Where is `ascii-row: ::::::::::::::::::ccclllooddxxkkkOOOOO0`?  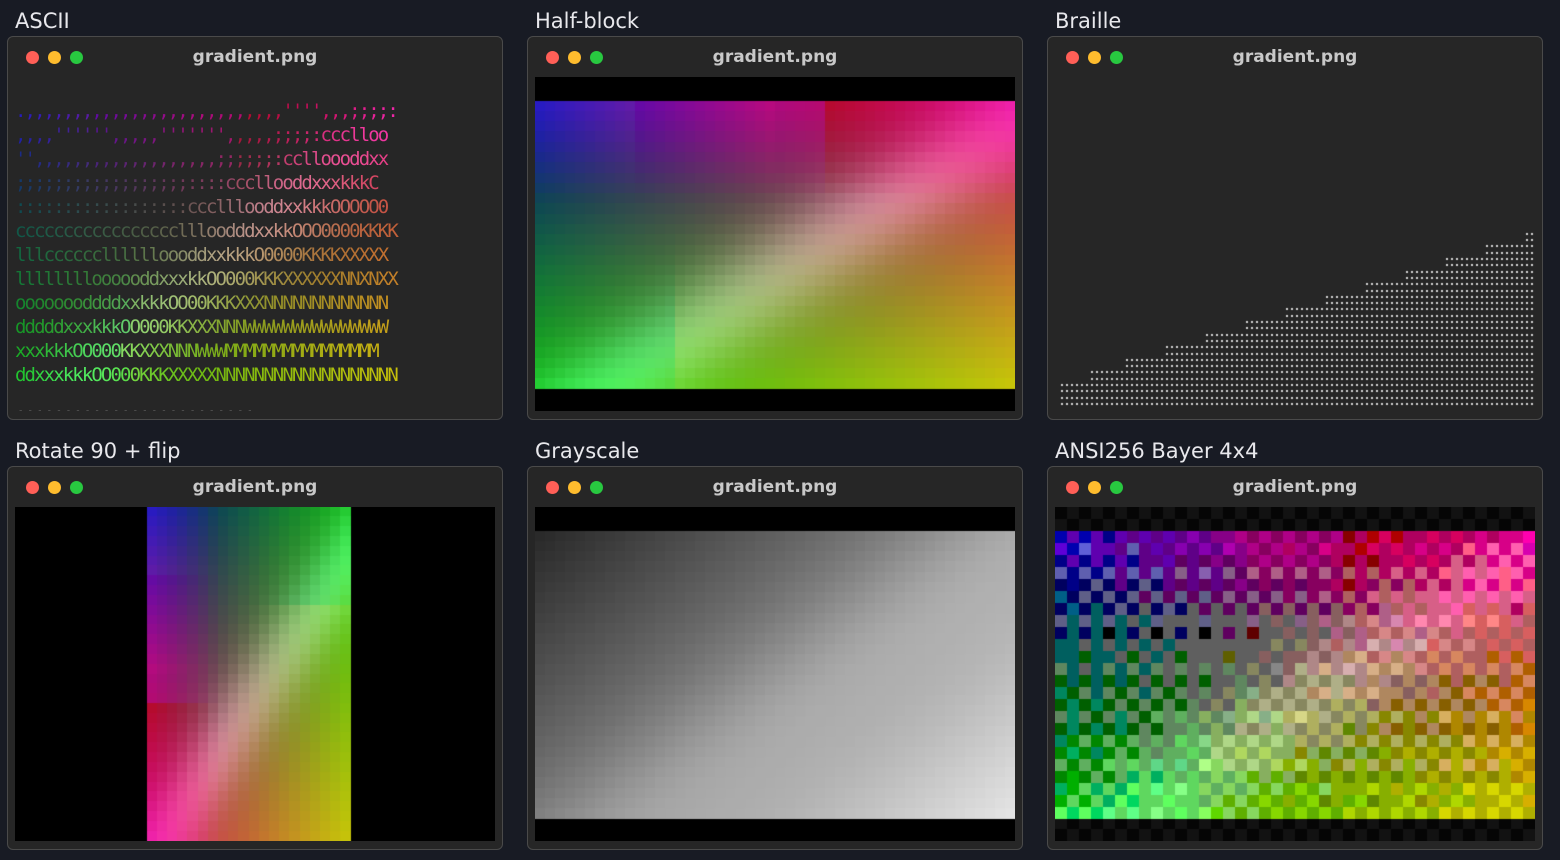 ascii-row: ::::::::::::::::::ccclllooddxxkkkOOOOO0 is located at coordinates (202, 207).